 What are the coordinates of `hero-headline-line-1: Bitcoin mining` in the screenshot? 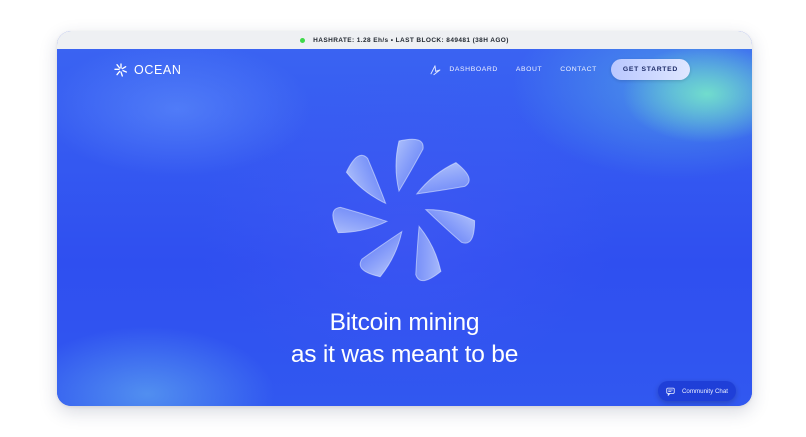 It's located at (404, 322).